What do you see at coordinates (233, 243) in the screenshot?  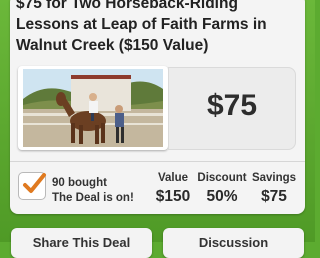 I see `discussion-button: Discussion` at bounding box center [233, 243].